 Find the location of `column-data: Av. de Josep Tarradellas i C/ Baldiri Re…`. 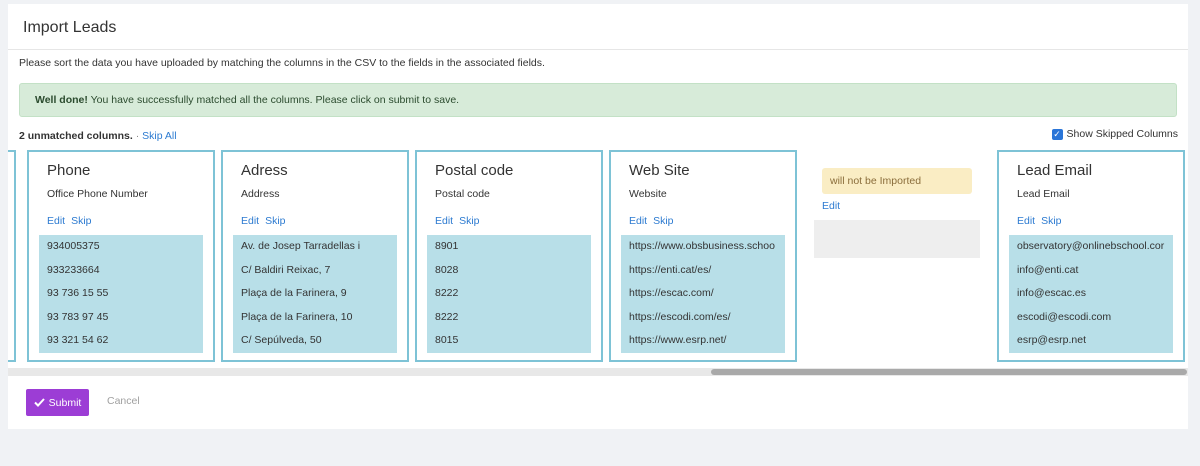

column-data: Av. de Josep Tarradellas i C/ Baldiri Re… is located at coordinates (315, 294).